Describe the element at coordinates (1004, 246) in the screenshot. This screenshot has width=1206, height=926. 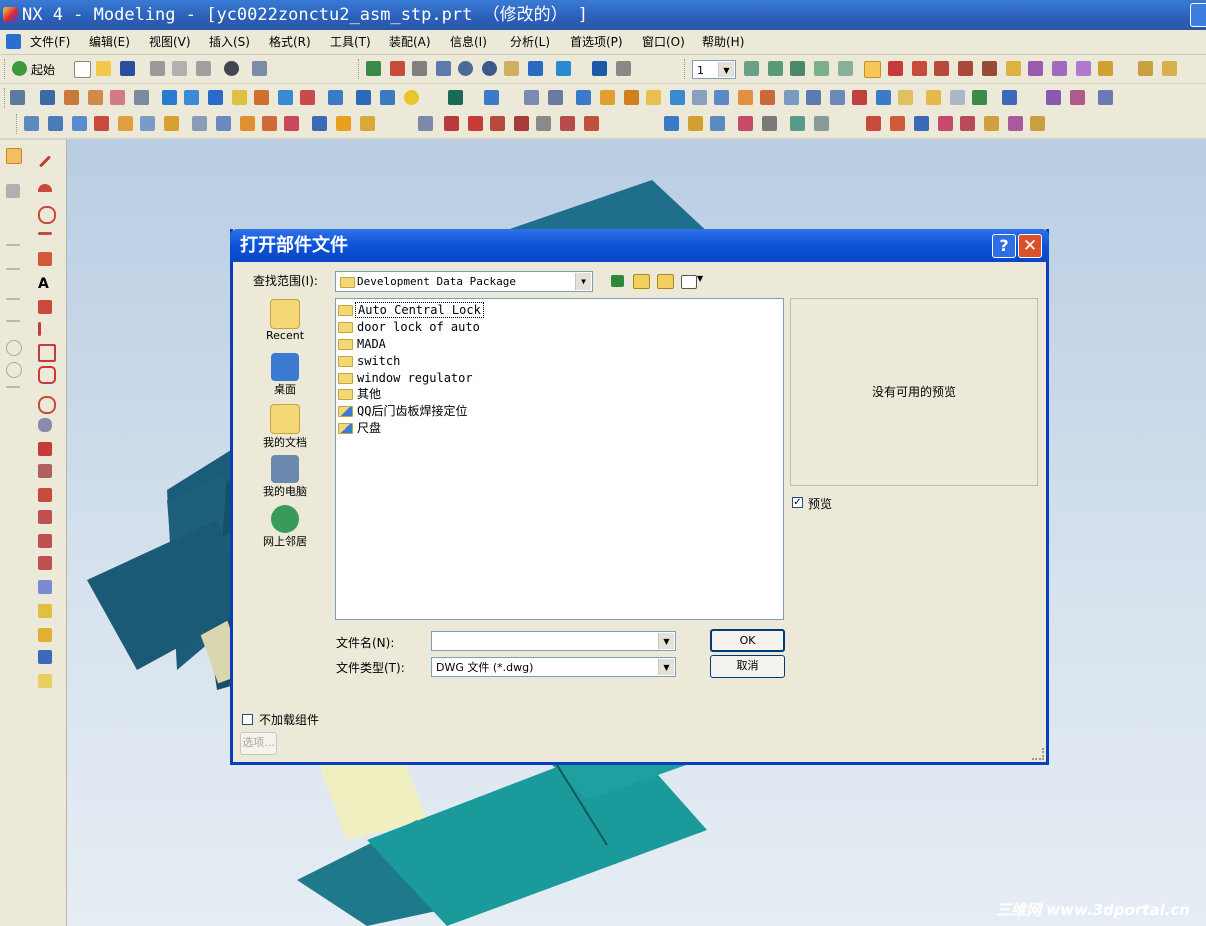
I see `help-button: ?` at that location.